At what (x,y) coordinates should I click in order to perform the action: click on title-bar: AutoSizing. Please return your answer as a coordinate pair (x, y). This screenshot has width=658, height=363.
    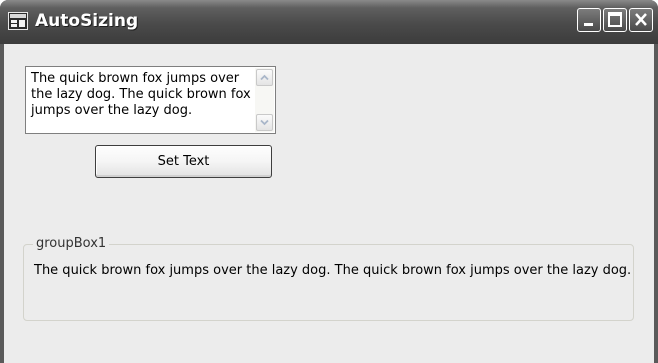
    Looking at the image, I should click on (329, 22).